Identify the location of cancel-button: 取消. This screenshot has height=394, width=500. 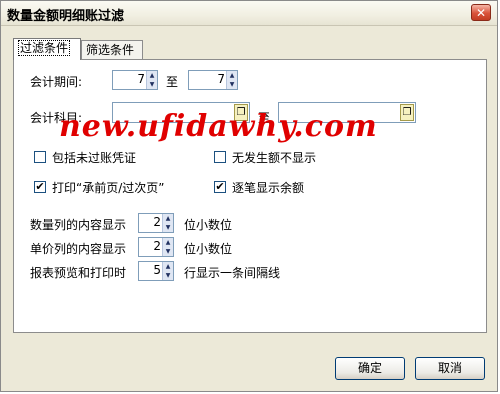
(450, 368).